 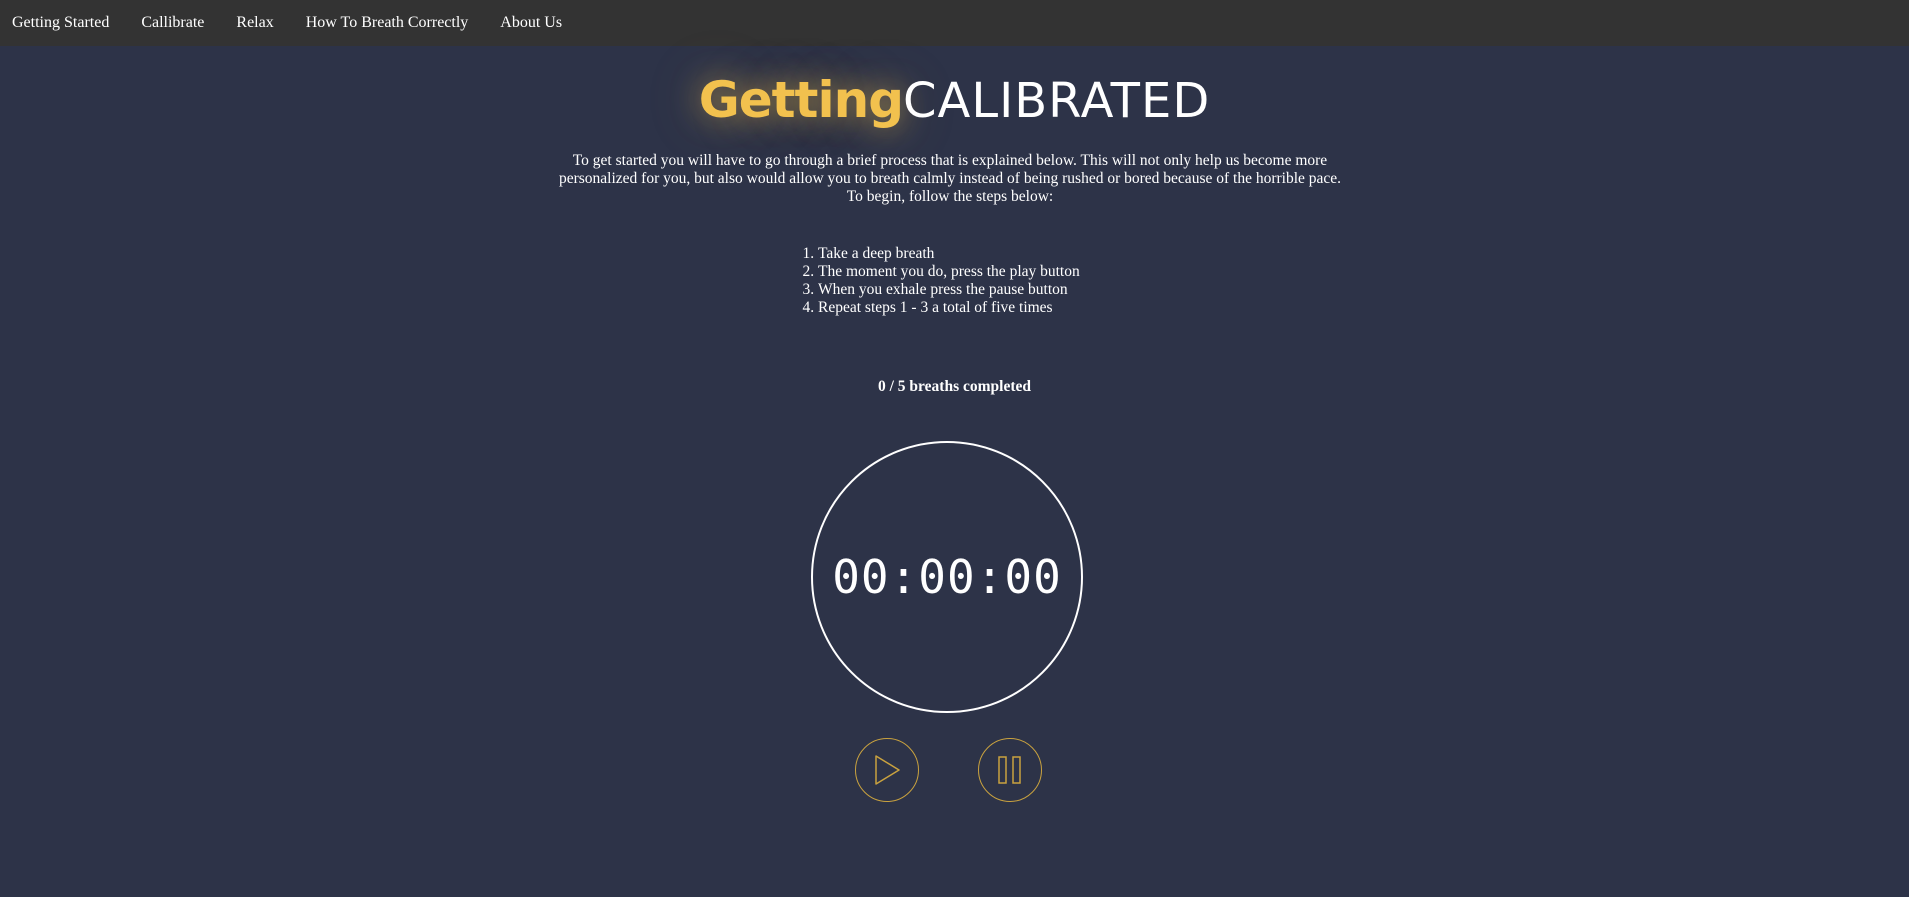 I want to click on step-item: When you exhale press the pause button, so click(x=1018, y=290).